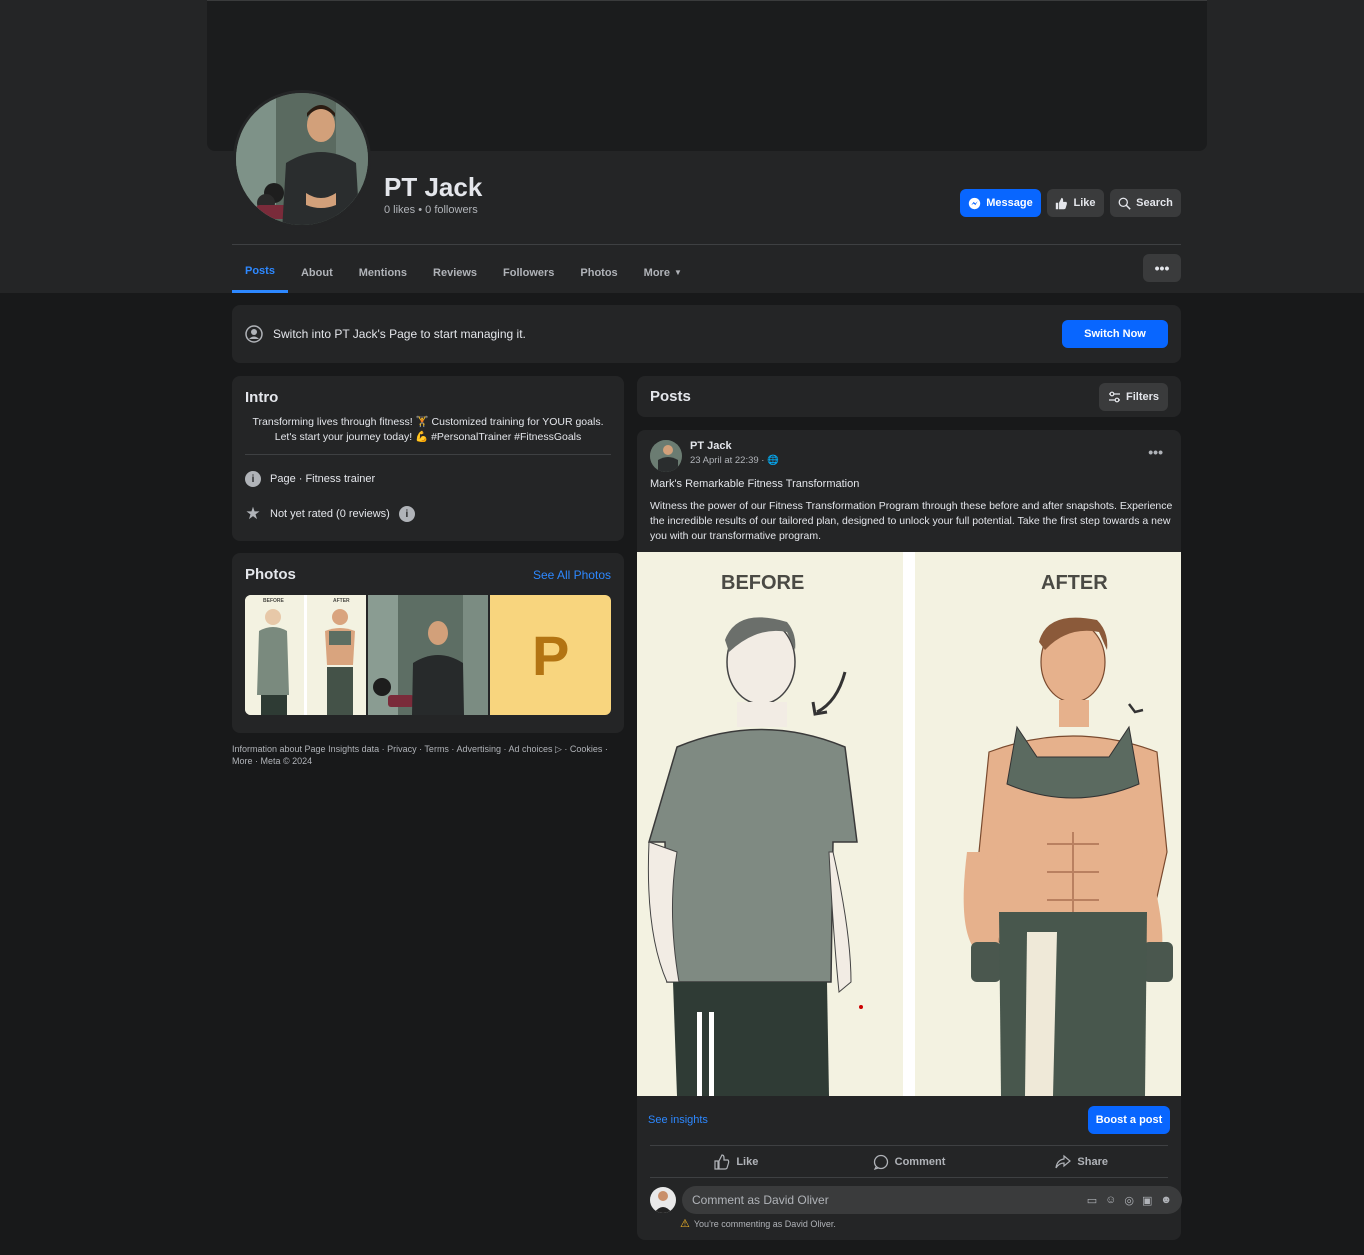 The height and width of the screenshot is (1255, 1364). I want to click on tab-label: Reviews, so click(455, 272).